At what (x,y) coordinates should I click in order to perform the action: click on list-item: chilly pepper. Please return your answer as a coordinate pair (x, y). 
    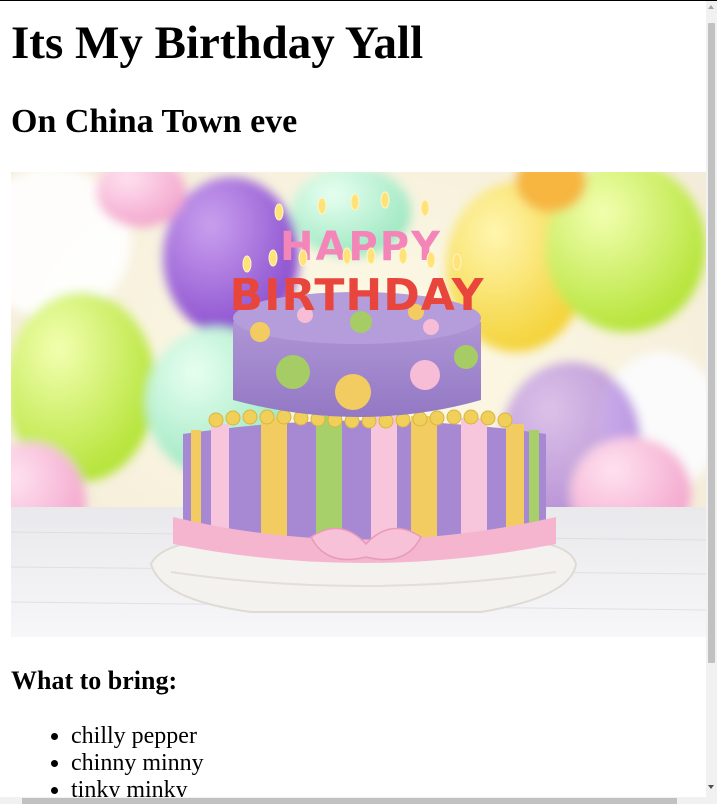
    Looking at the image, I should click on (137, 736).